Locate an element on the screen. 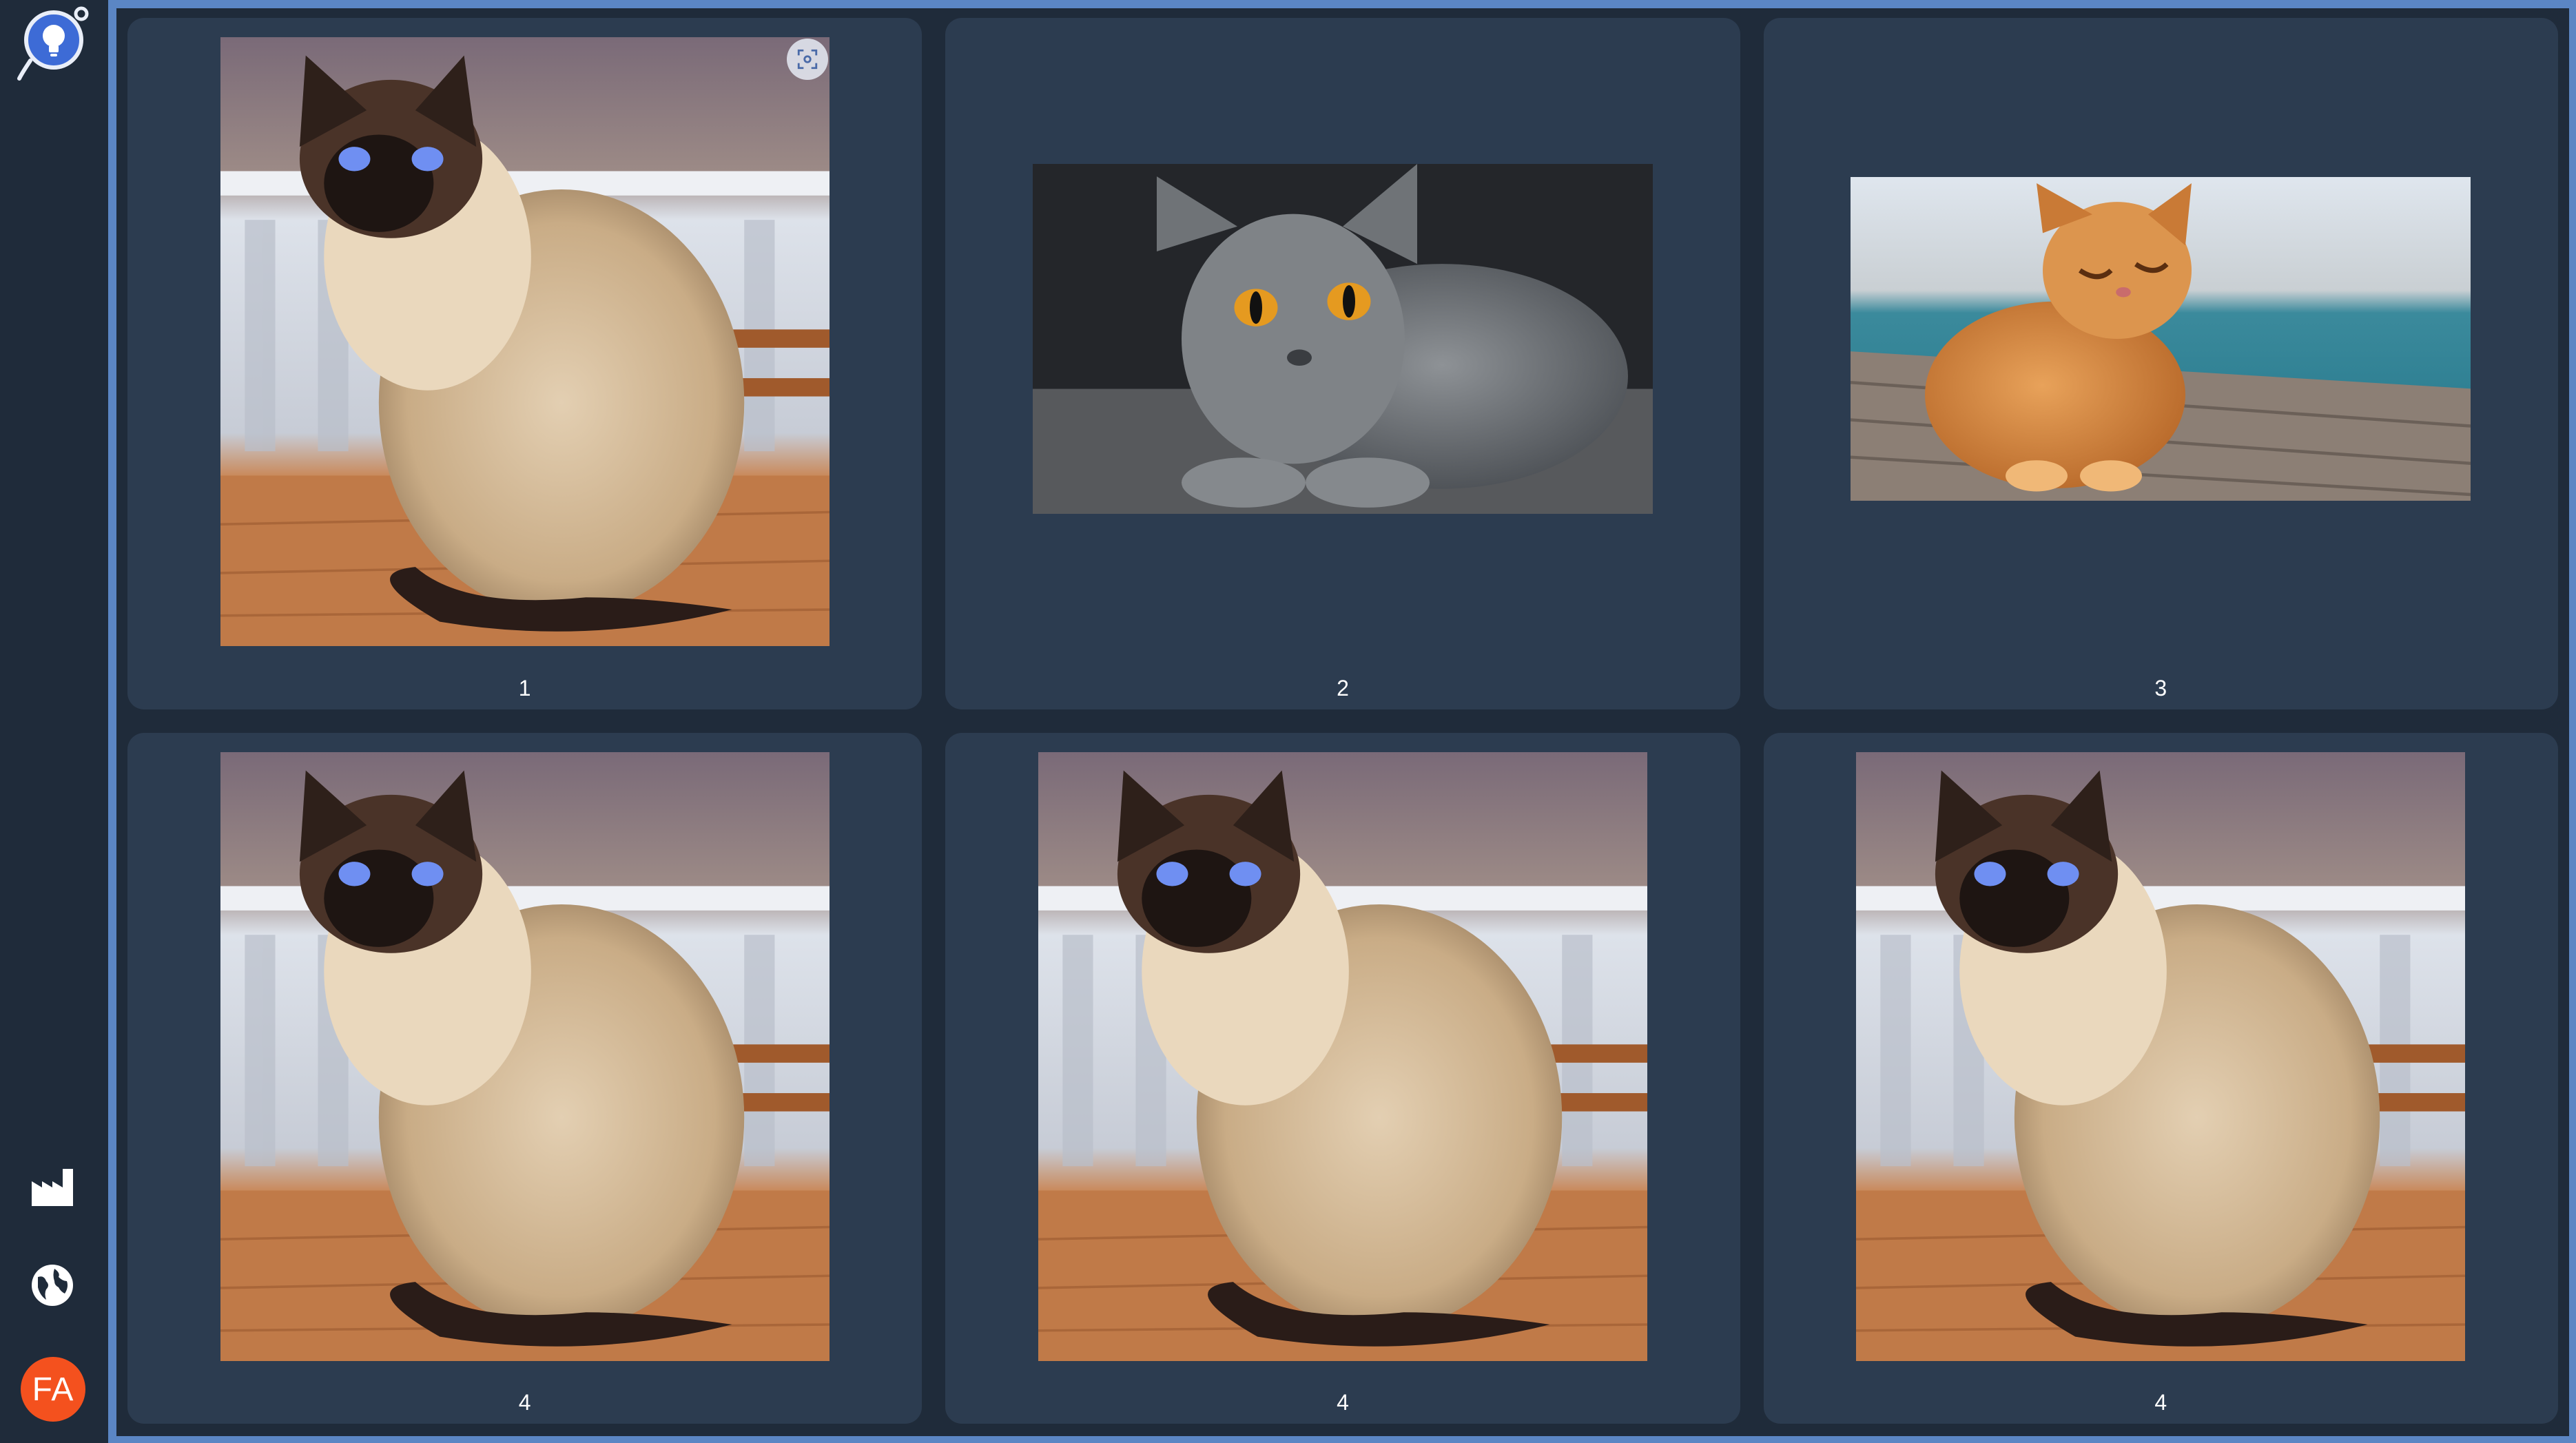  avatar-initials: FA is located at coordinates (53, 1390).